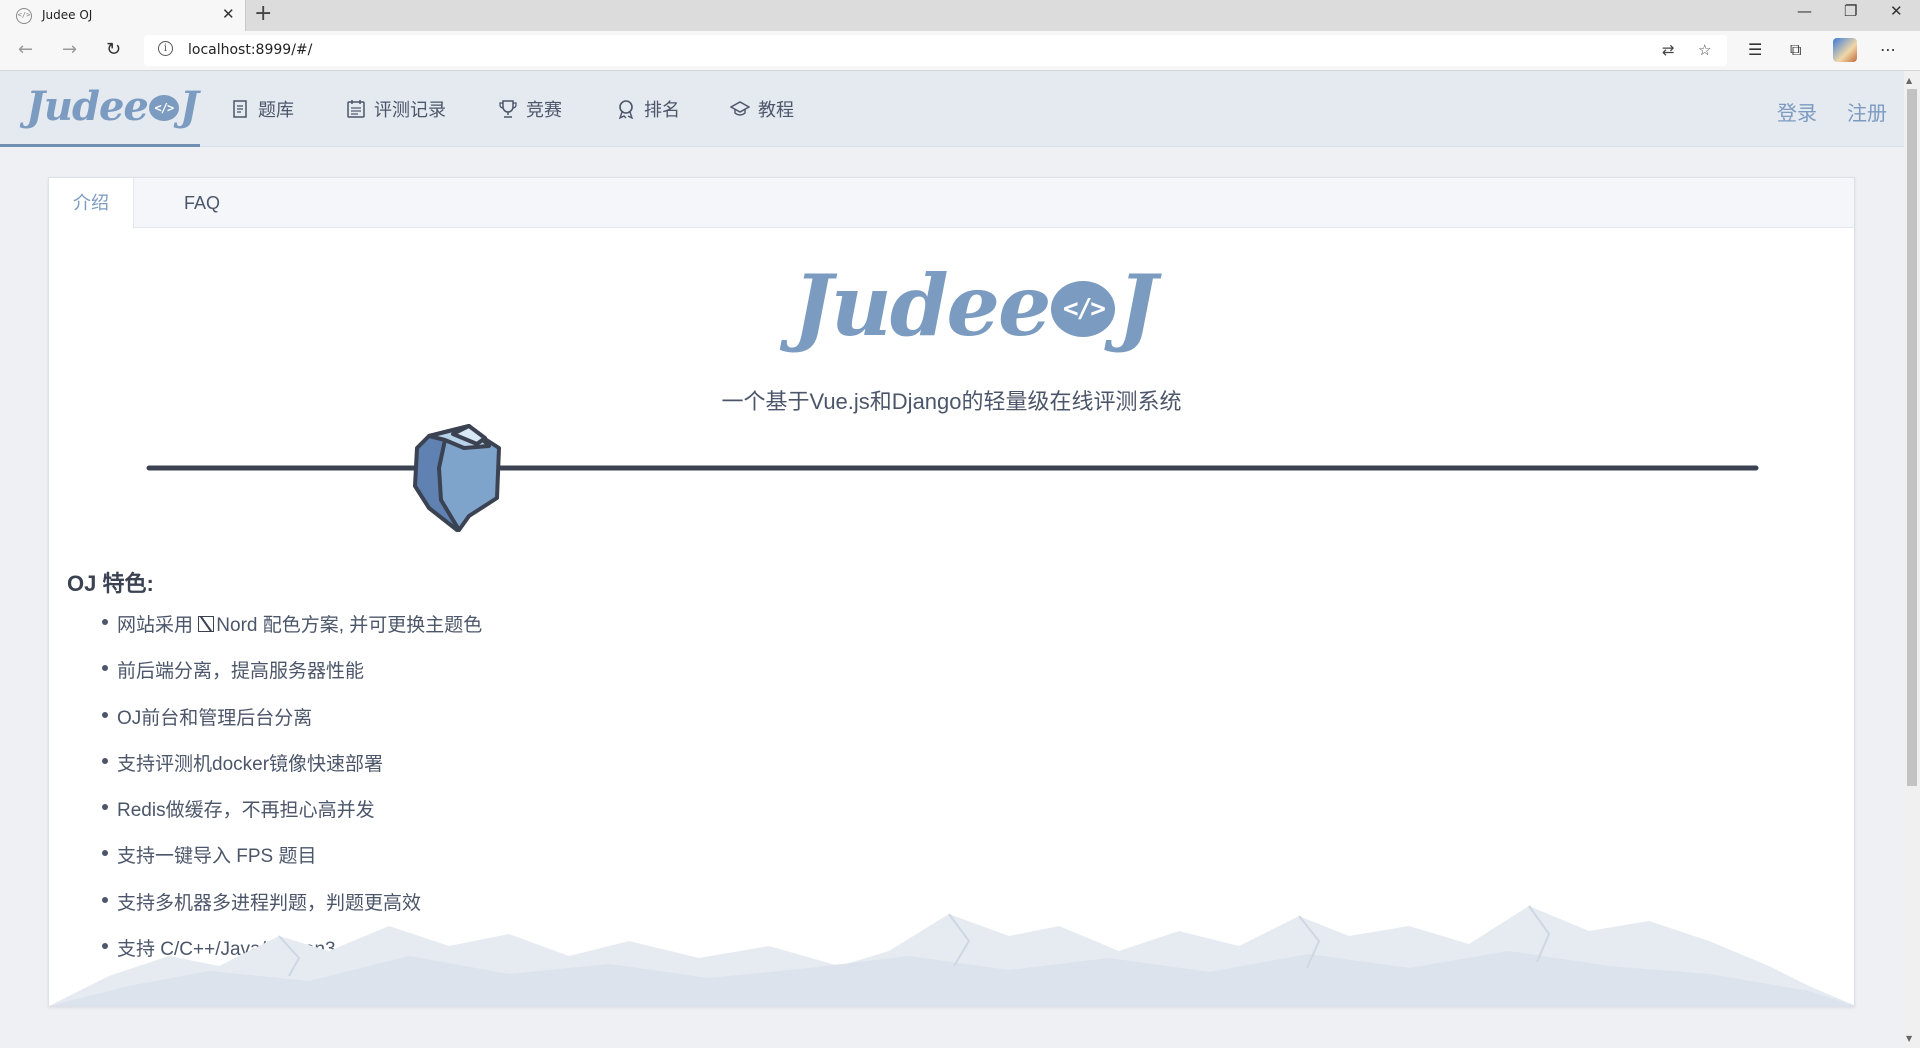 This screenshot has width=1920, height=1048. What do you see at coordinates (123, 15) in the screenshot?
I see `browser-tab: </> Judee OJ ✕` at bounding box center [123, 15].